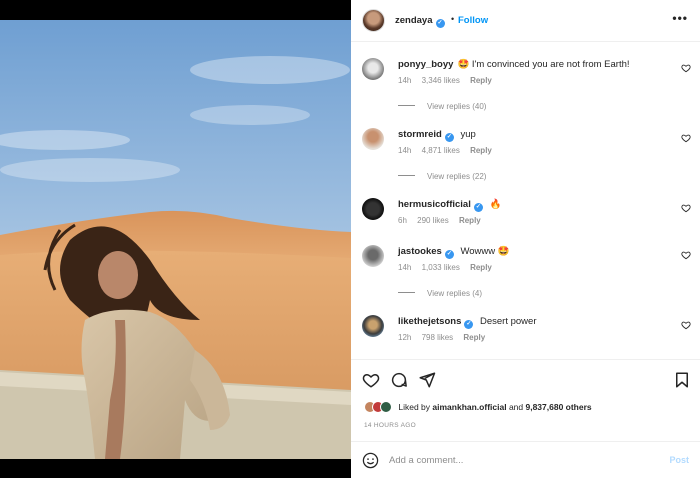 Image resolution: width=700 pixels, height=478 pixels. I want to click on post-timestamp: 14 HOURS AGO, so click(390, 425).